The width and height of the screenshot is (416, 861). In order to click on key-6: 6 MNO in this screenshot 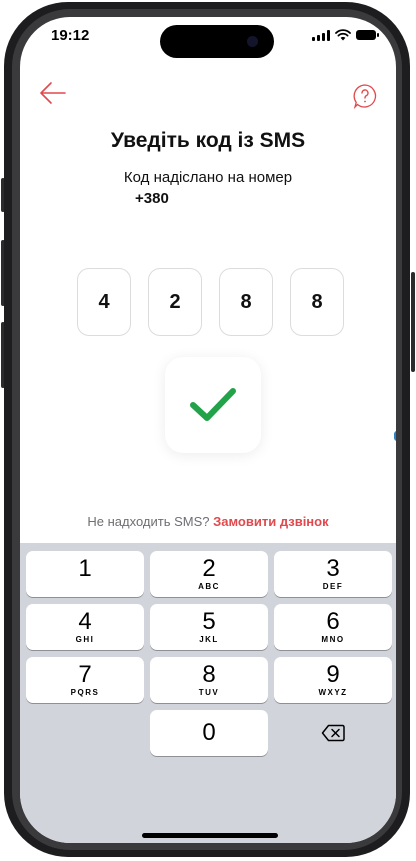, I will do `click(333, 627)`.